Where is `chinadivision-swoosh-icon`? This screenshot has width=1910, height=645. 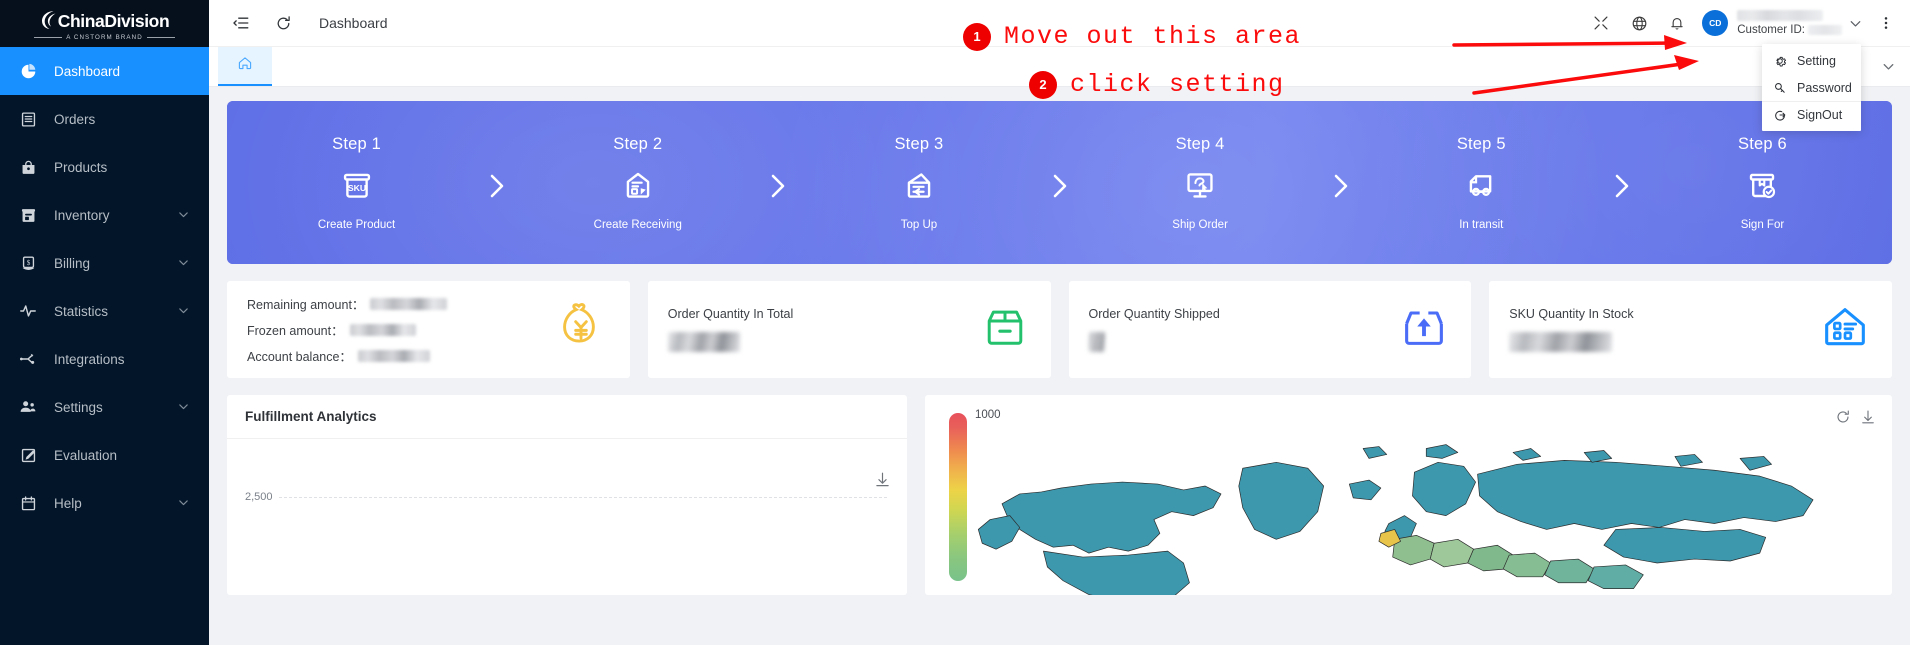
chinadivision-swoosh-icon is located at coordinates (48, 20).